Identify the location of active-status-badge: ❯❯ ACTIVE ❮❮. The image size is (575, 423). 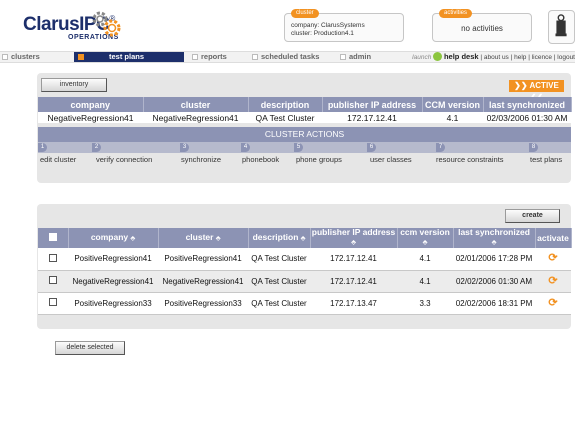
(536, 91).